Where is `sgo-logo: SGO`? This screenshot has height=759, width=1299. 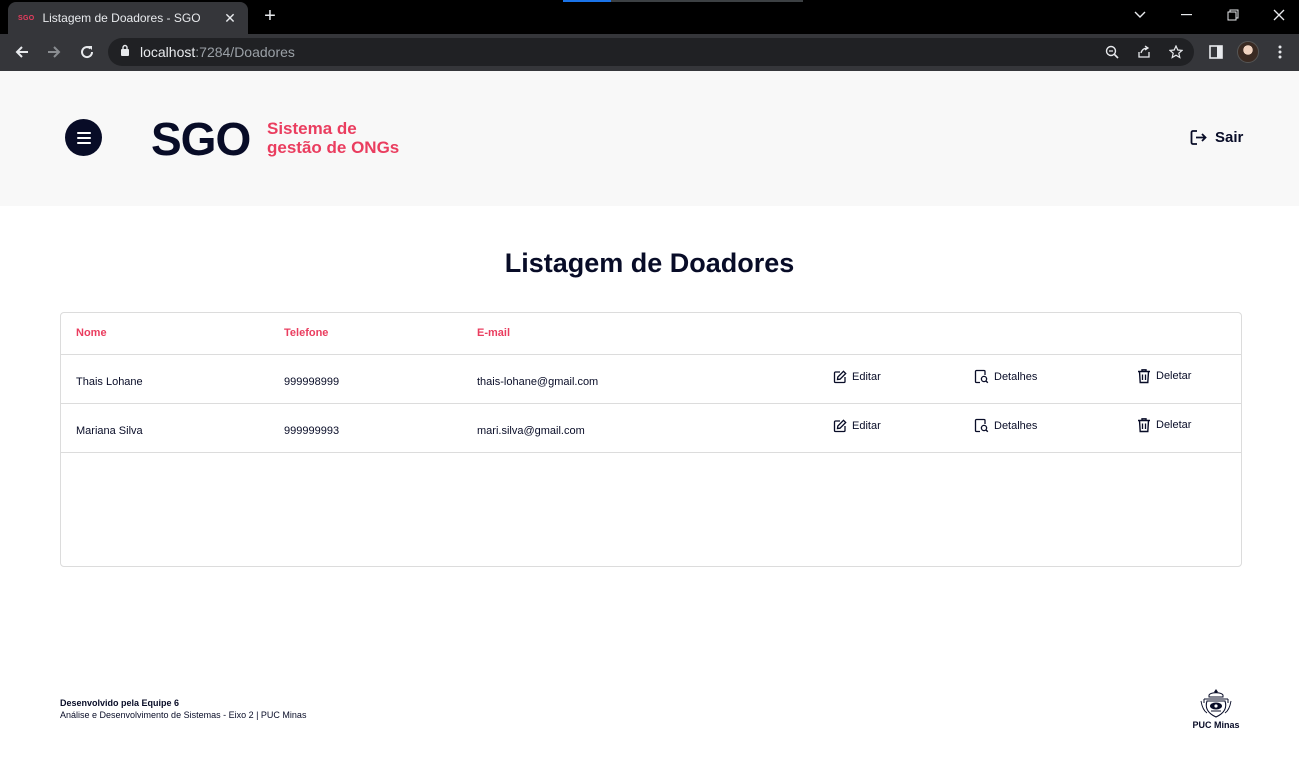 sgo-logo: SGO is located at coordinates (201, 139).